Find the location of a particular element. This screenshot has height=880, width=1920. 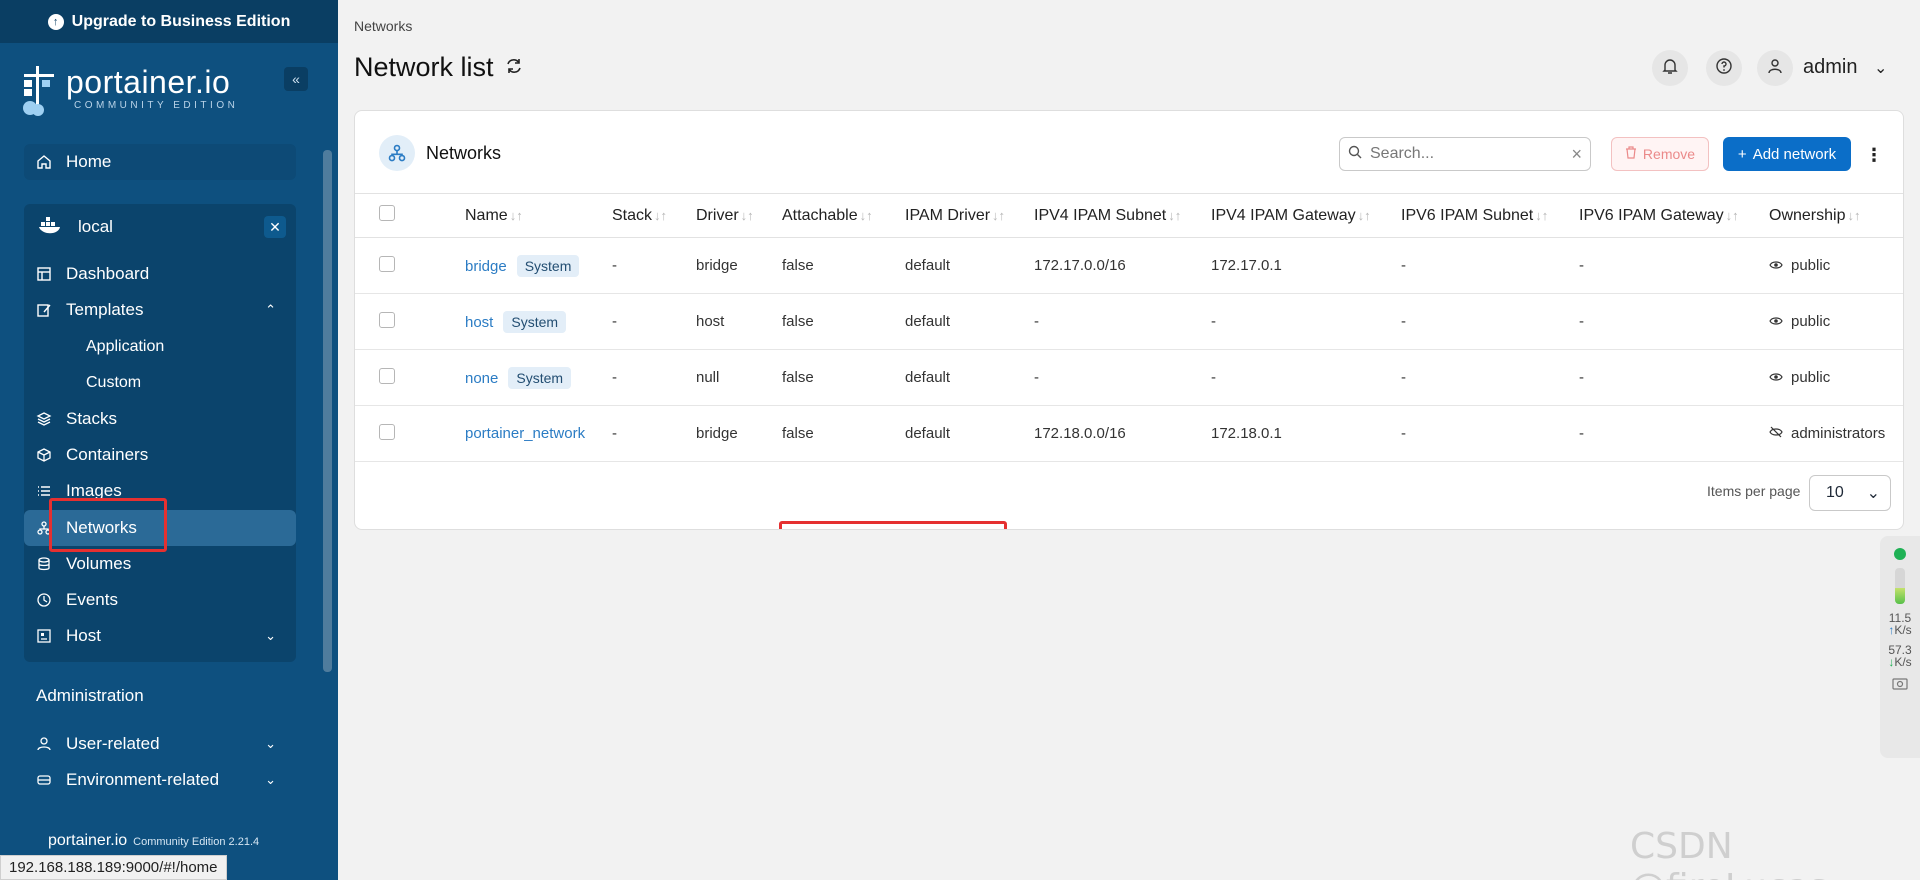

collapse-sidebar-button: « is located at coordinates (296, 79).